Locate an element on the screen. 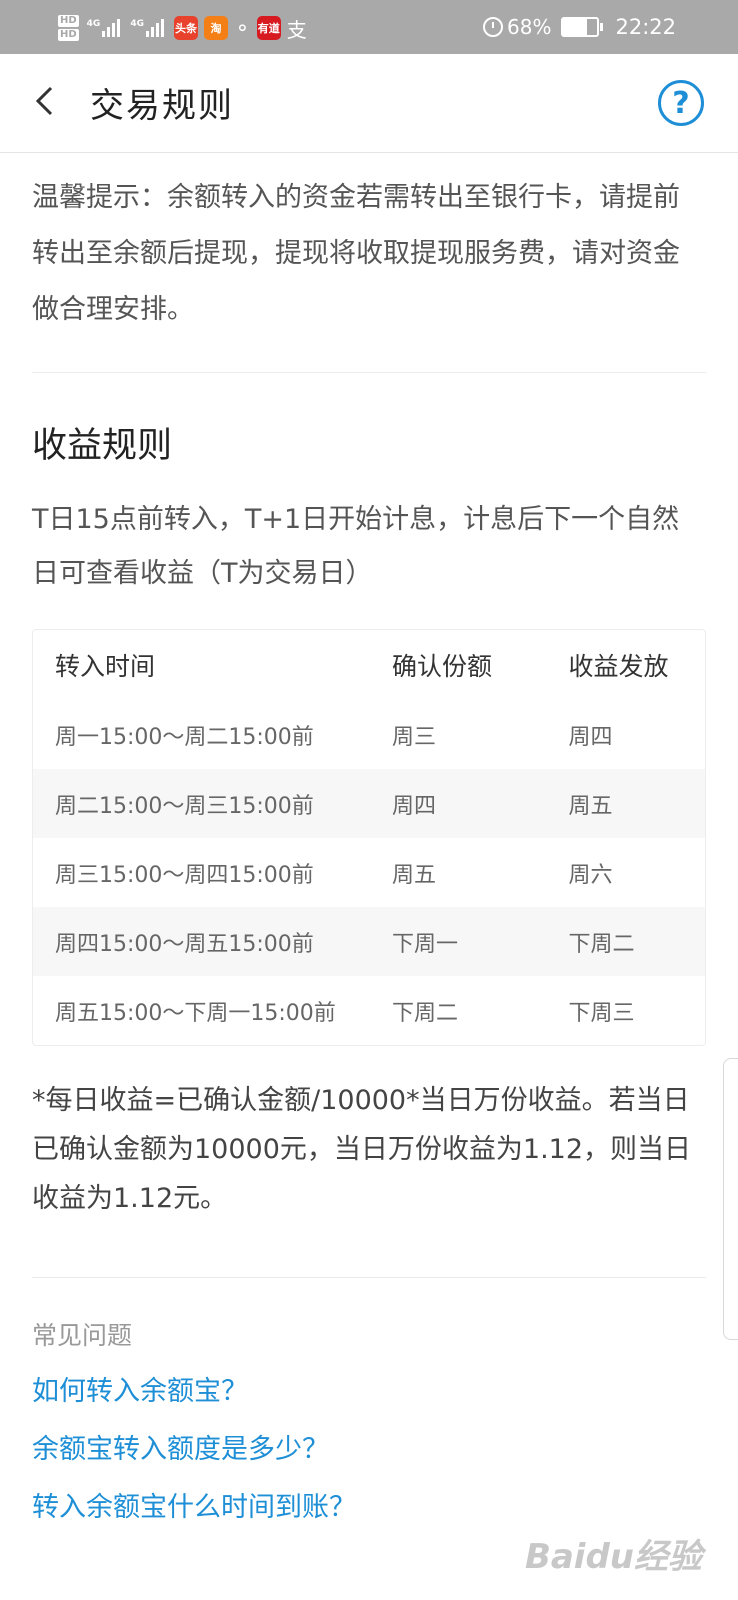  cell-income-payout: 周六 is located at coordinates (590, 875).